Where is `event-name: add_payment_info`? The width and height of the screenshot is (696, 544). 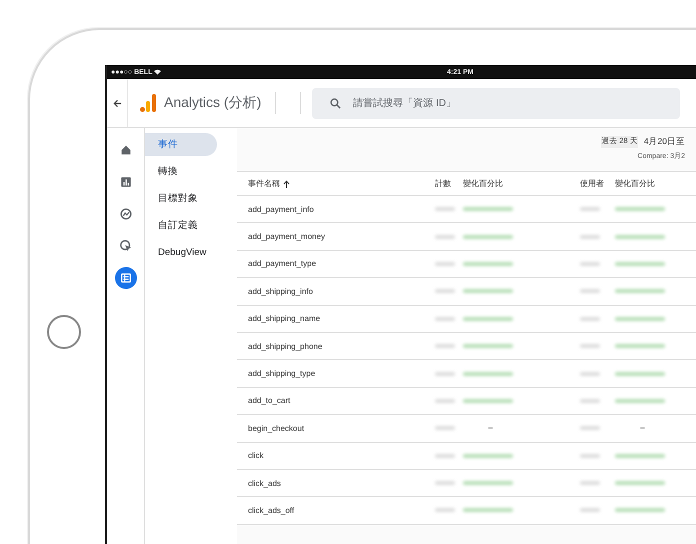
event-name: add_payment_info is located at coordinates (341, 209).